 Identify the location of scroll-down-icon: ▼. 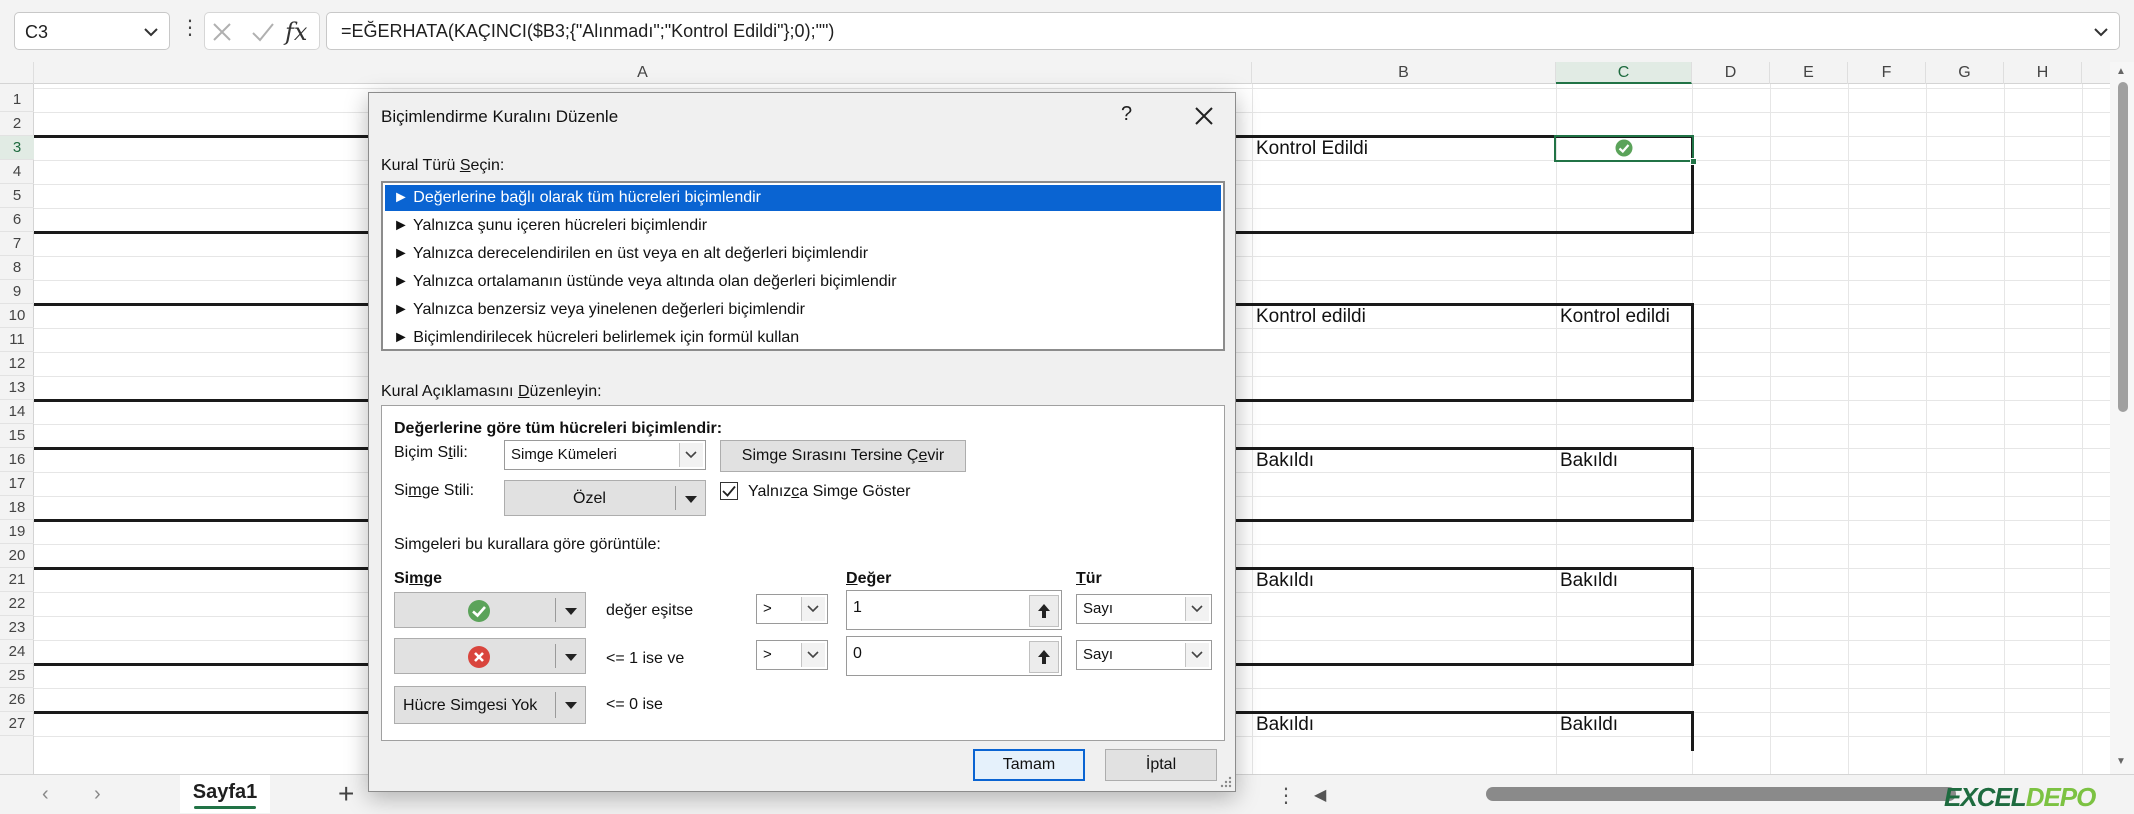
(2121, 761).